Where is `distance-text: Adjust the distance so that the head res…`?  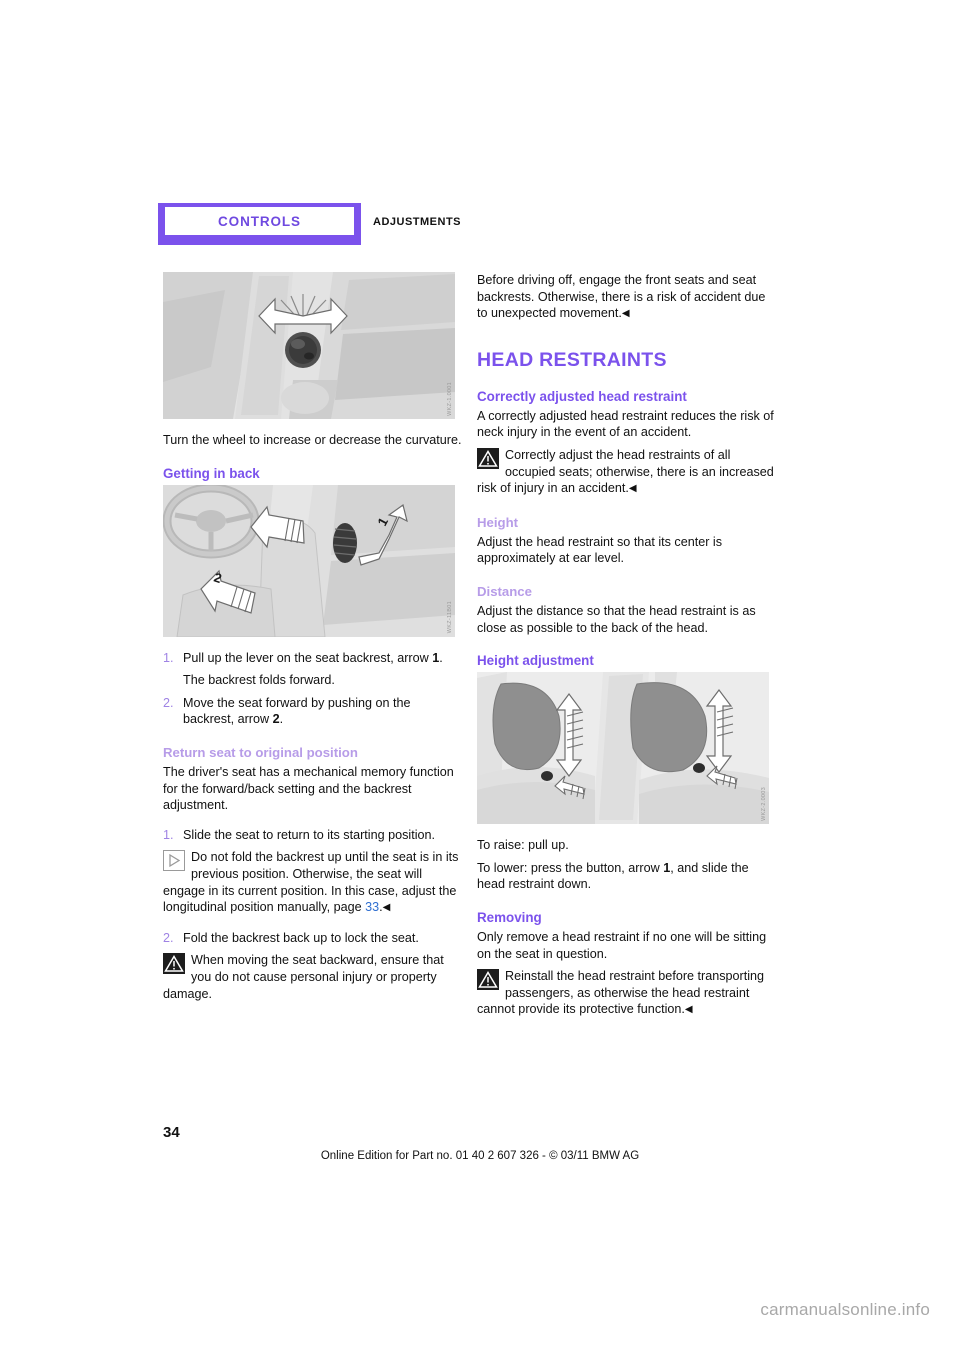
distance-text: Adjust the distance so that the head res… is located at coordinates (616, 619).